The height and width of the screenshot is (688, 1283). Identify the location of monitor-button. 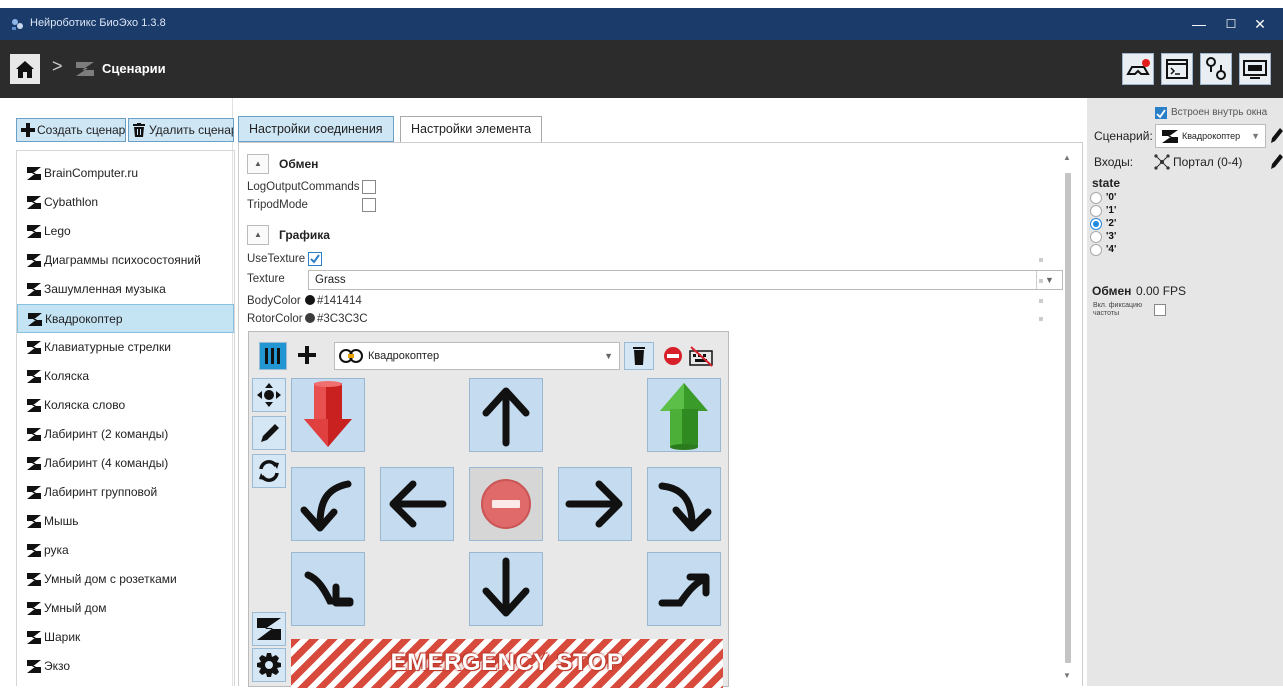
(1255, 69).